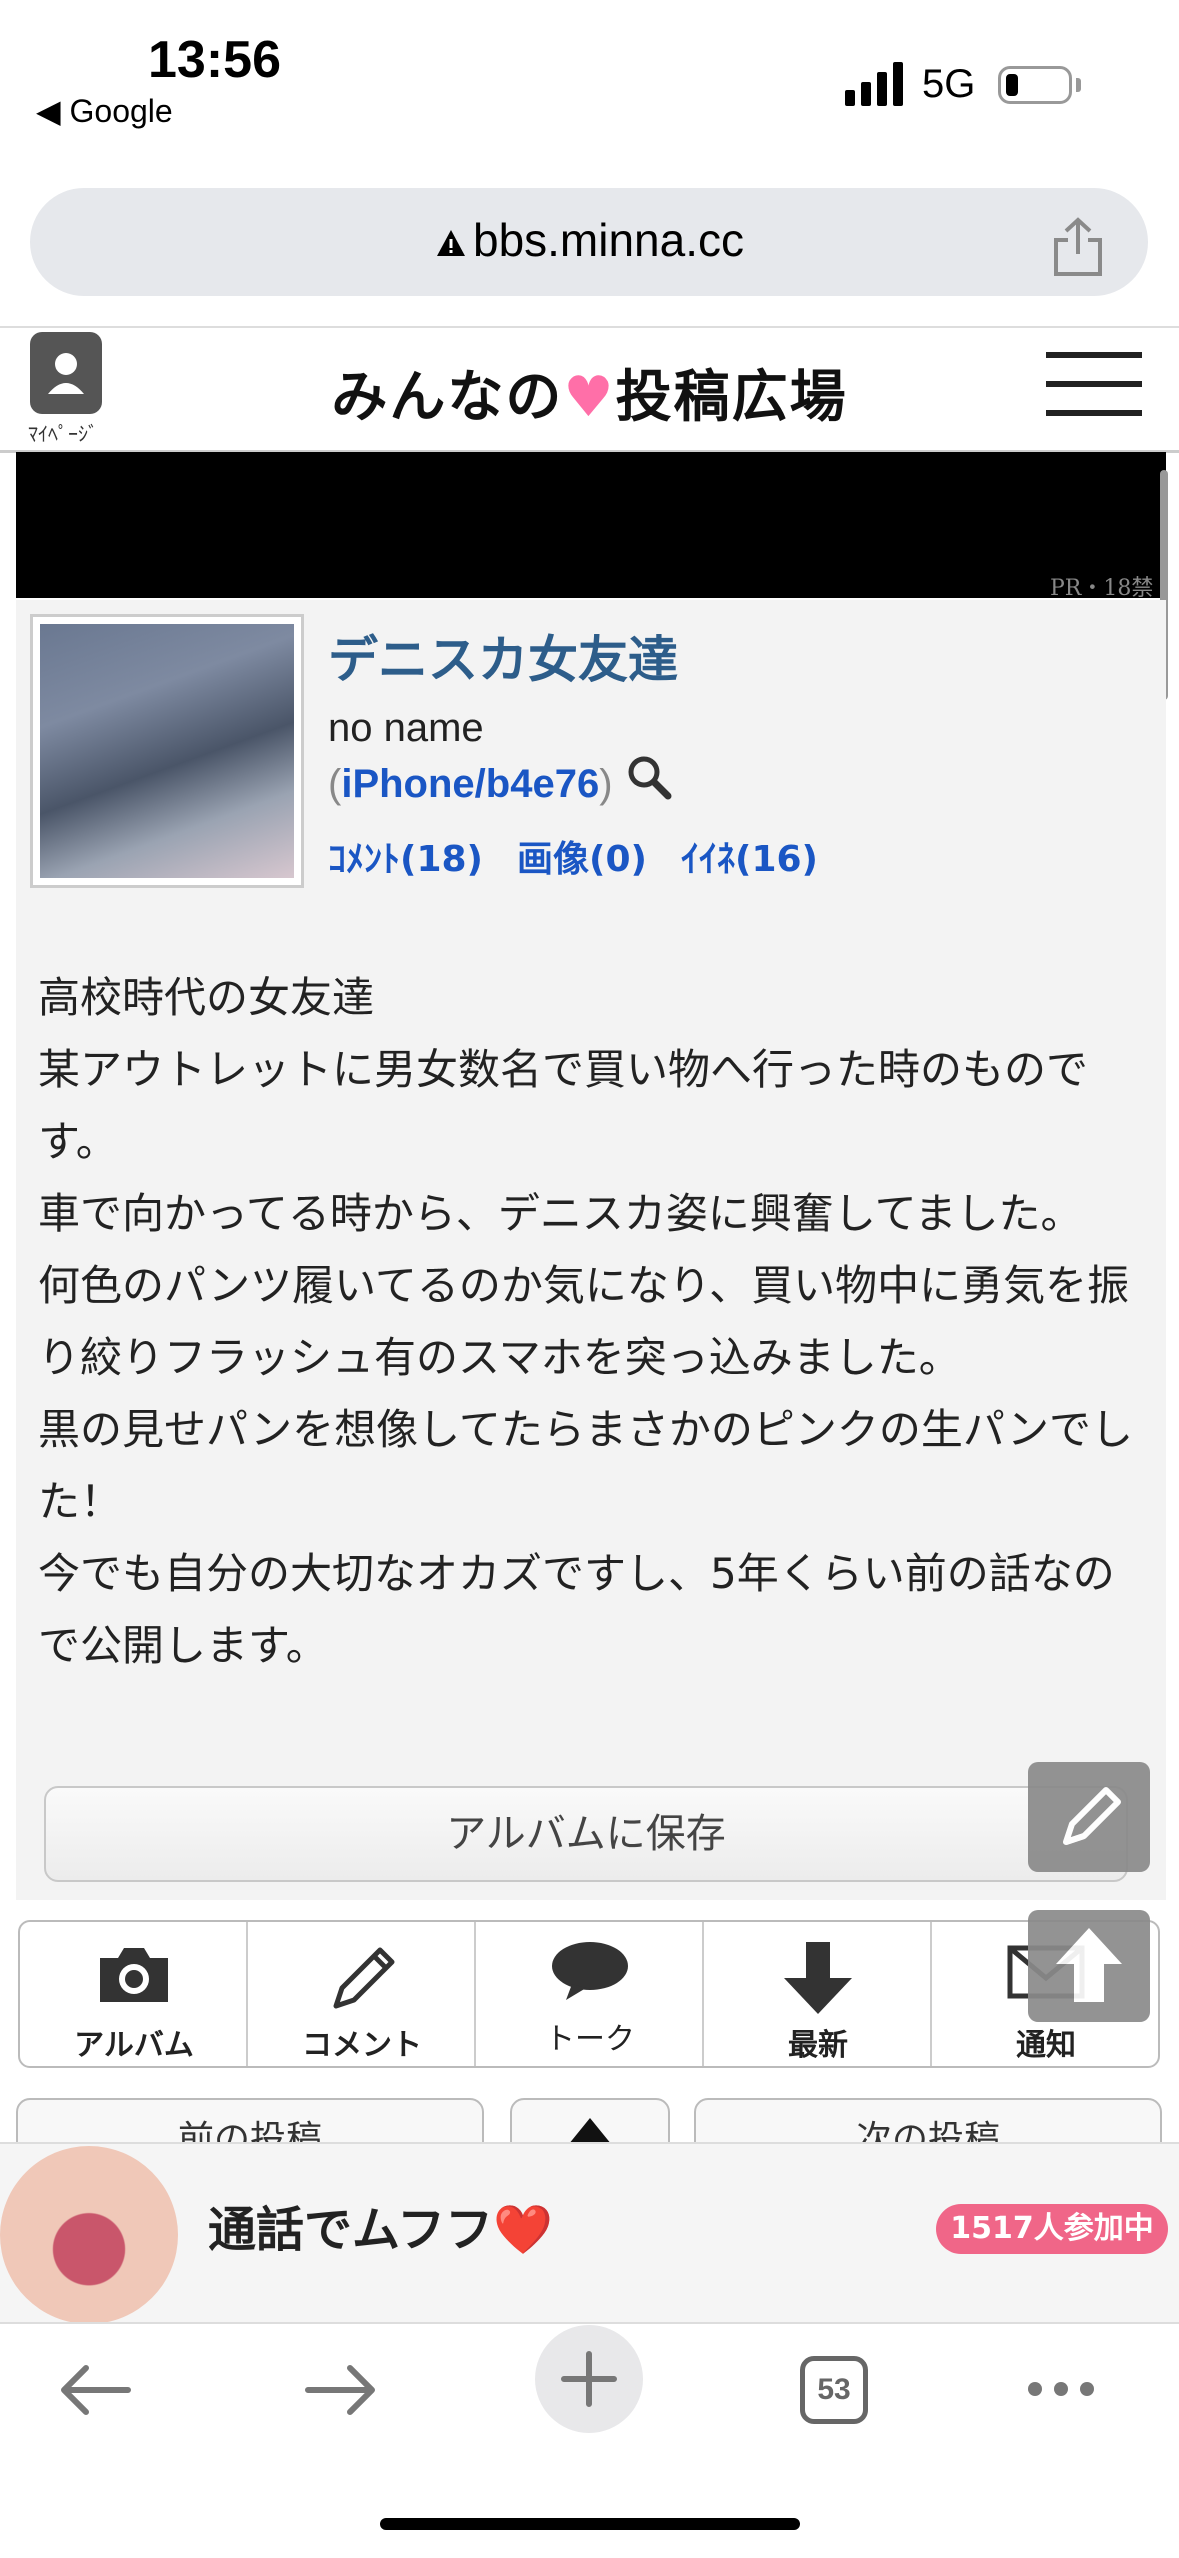 This screenshot has width=1179, height=2558. I want to click on device-open-paren: (, so click(335, 784).